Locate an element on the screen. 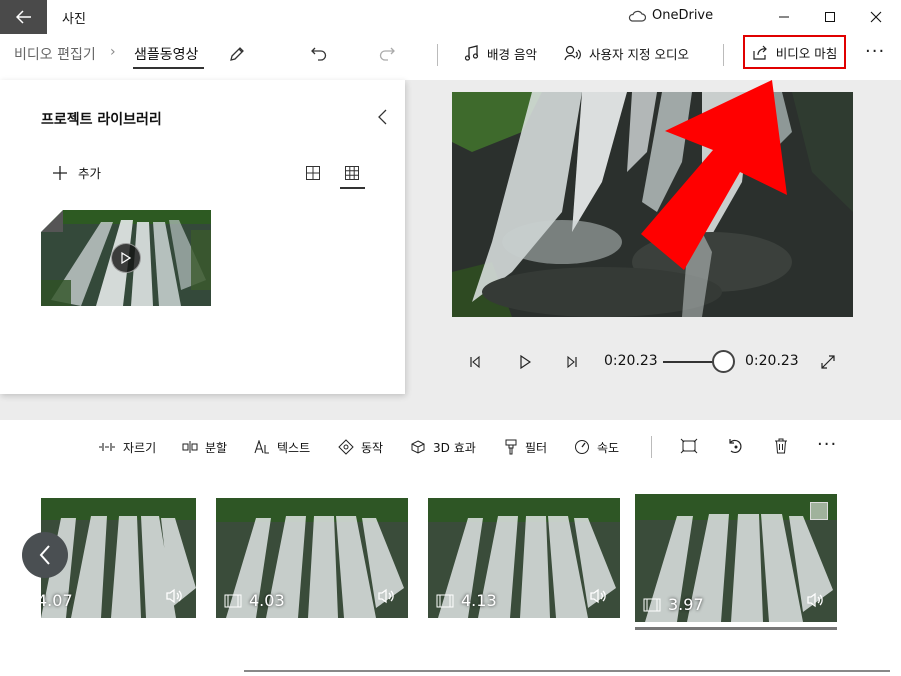 This screenshot has width=901, height=676. clip-duration: 4.13 is located at coordinates (466, 600).